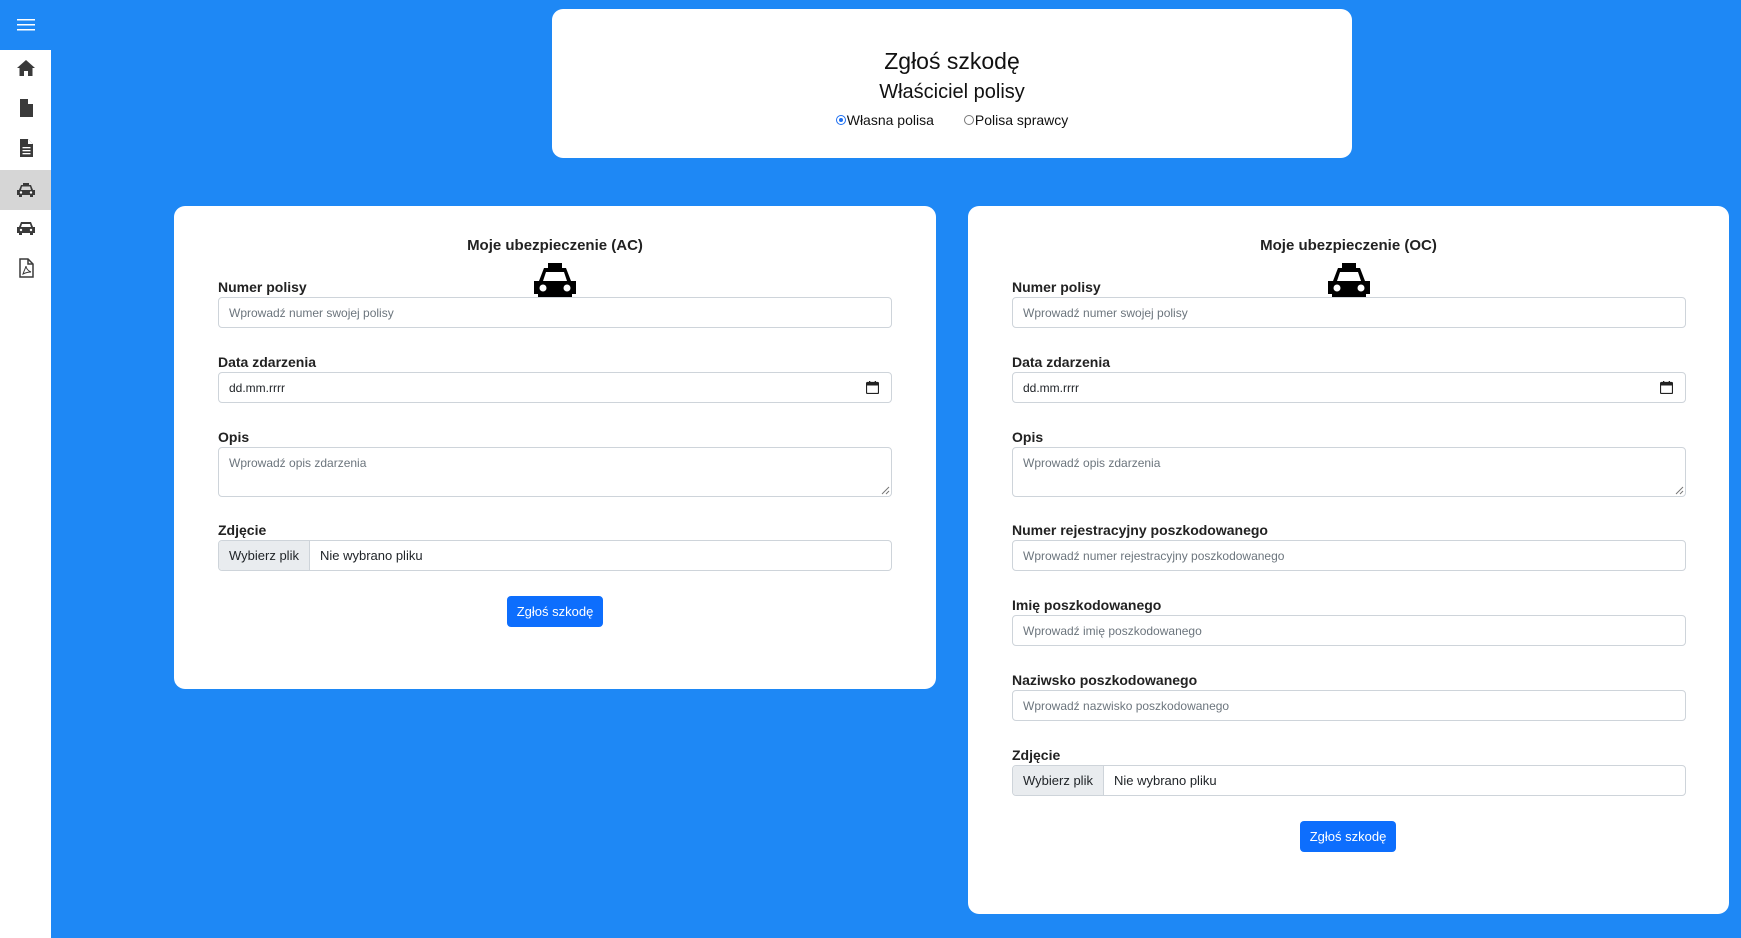 The image size is (1741, 938). I want to click on ac-choose-file-button: Wybierz plik, so click(264, 555).